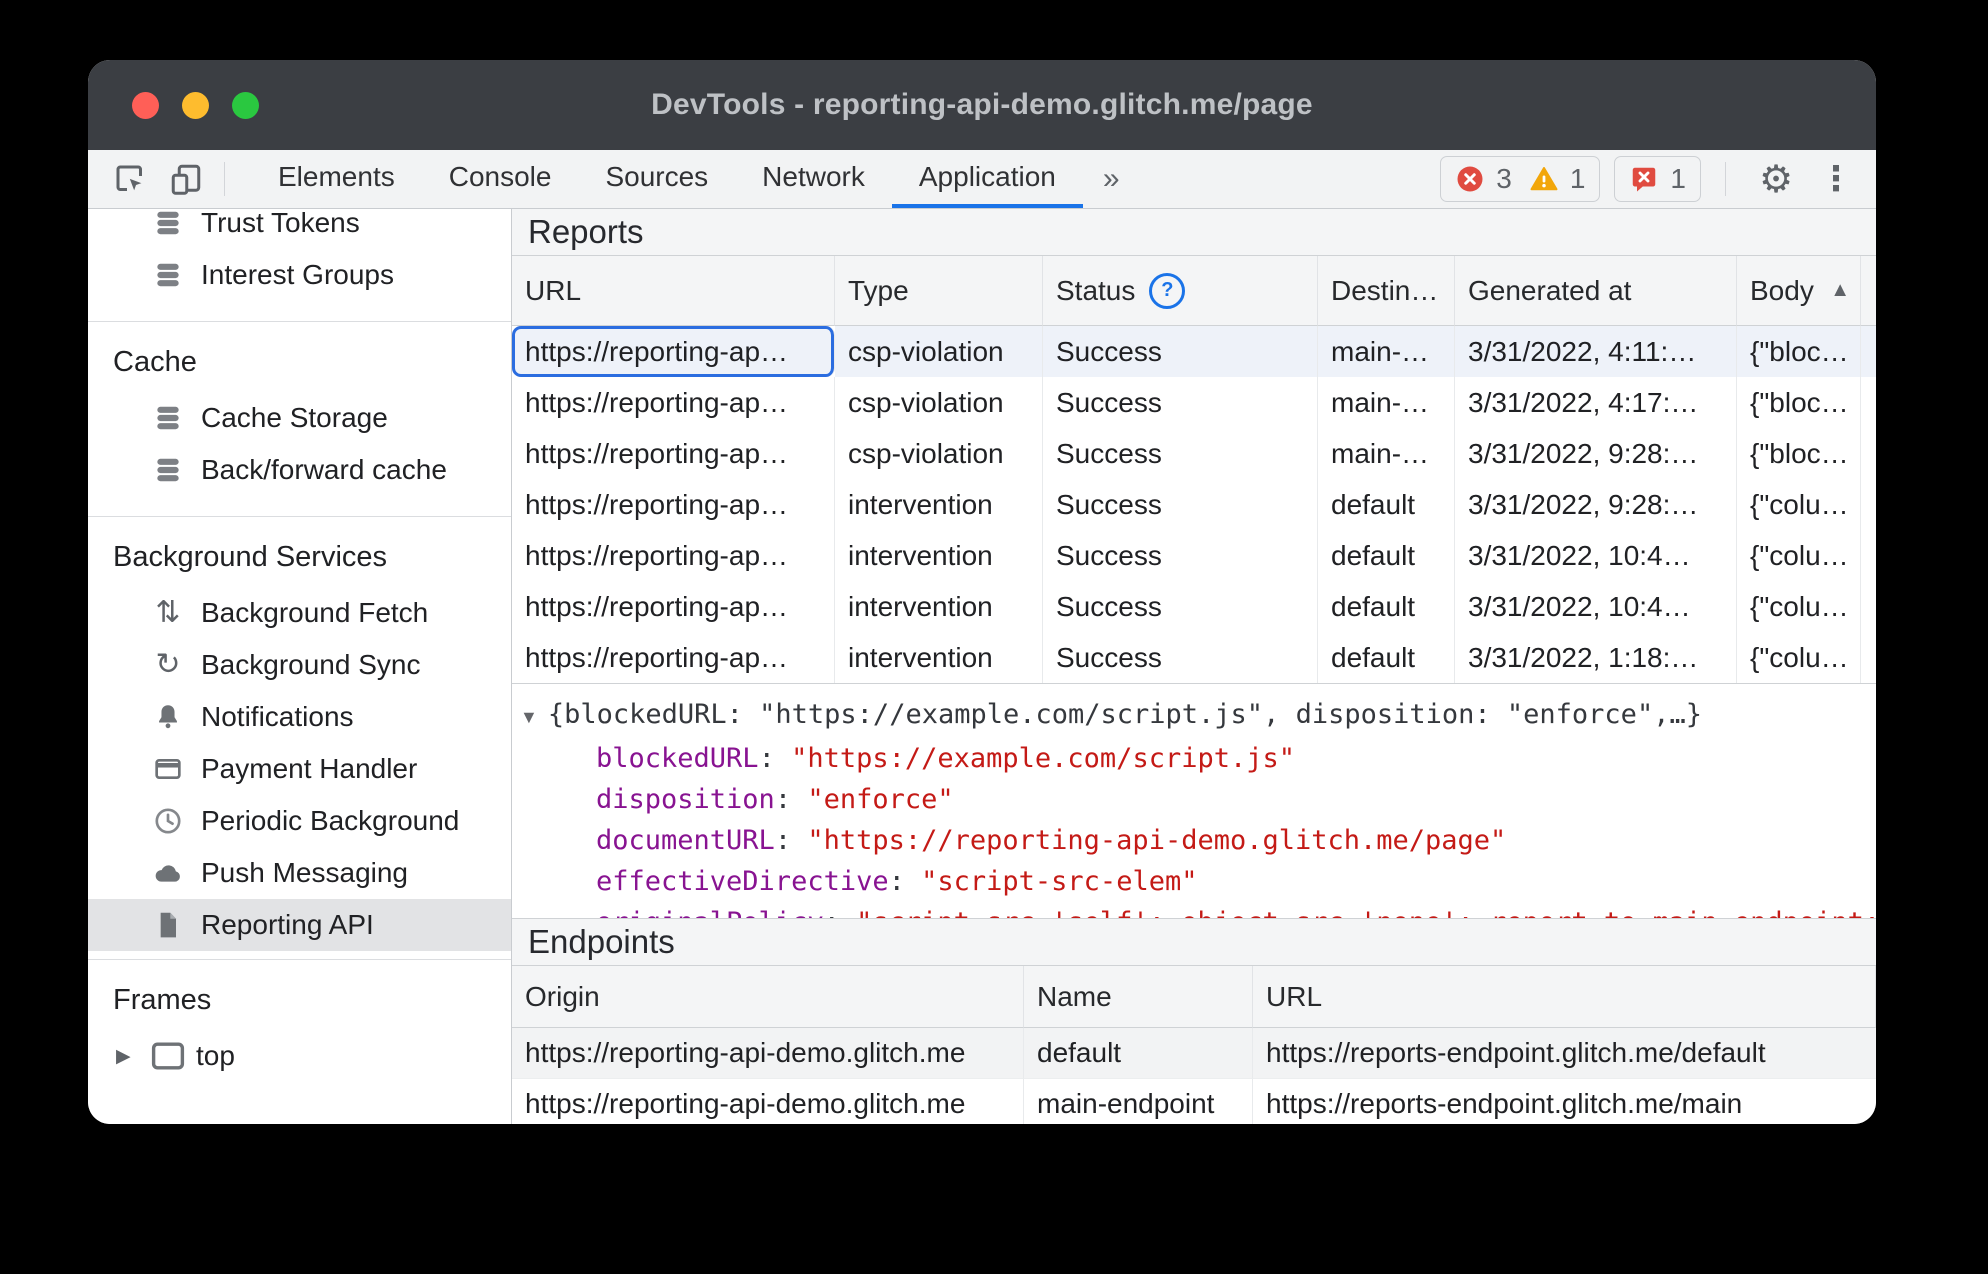  I want to click on minimize-window-button, so click(195, 105).